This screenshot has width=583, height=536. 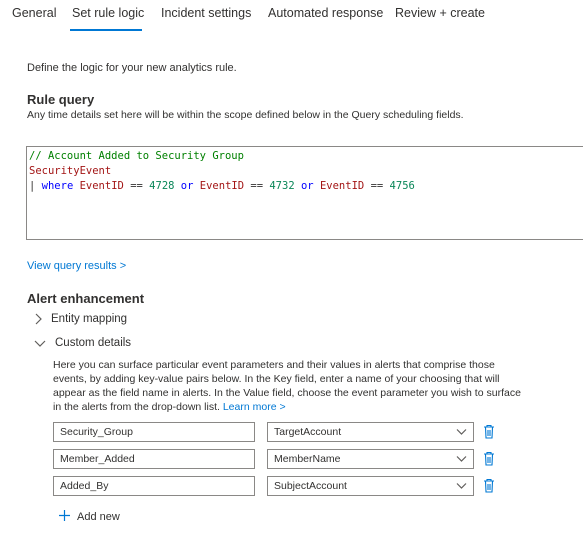 What do you see at coordinates (136, 156) in the screenshot?
I see `code-comment: // Account Added to Security Group` at bounding box center [136, 156].